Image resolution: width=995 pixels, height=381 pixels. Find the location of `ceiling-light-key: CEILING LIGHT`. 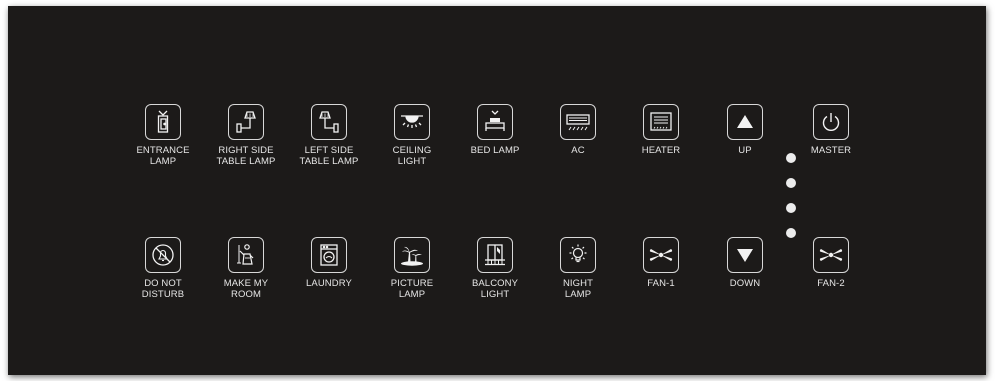

ceiling-light-key: CEILING LIGHT is located at coordinates (412, 135).